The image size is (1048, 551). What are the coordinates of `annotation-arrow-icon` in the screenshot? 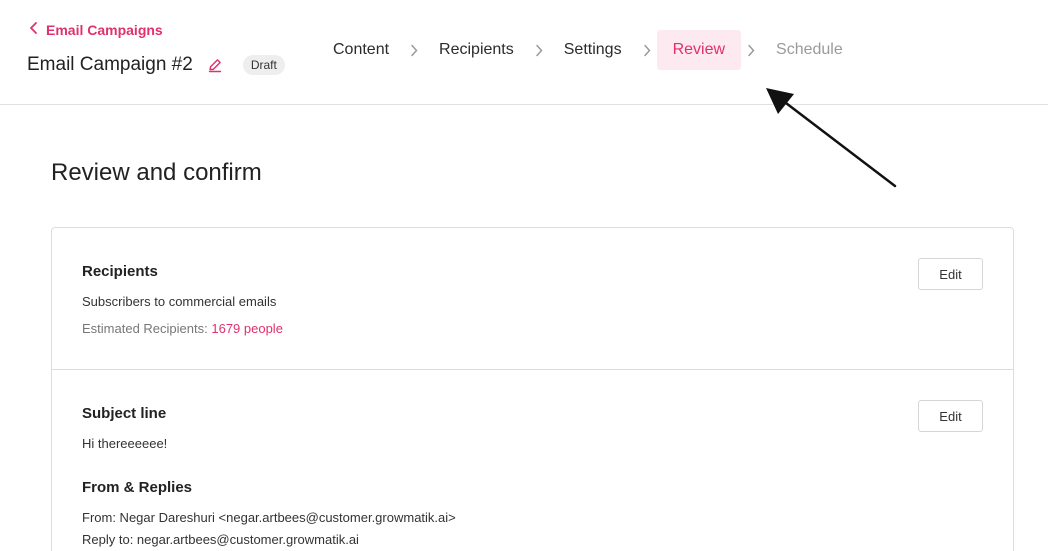 It's located at (831, 138).